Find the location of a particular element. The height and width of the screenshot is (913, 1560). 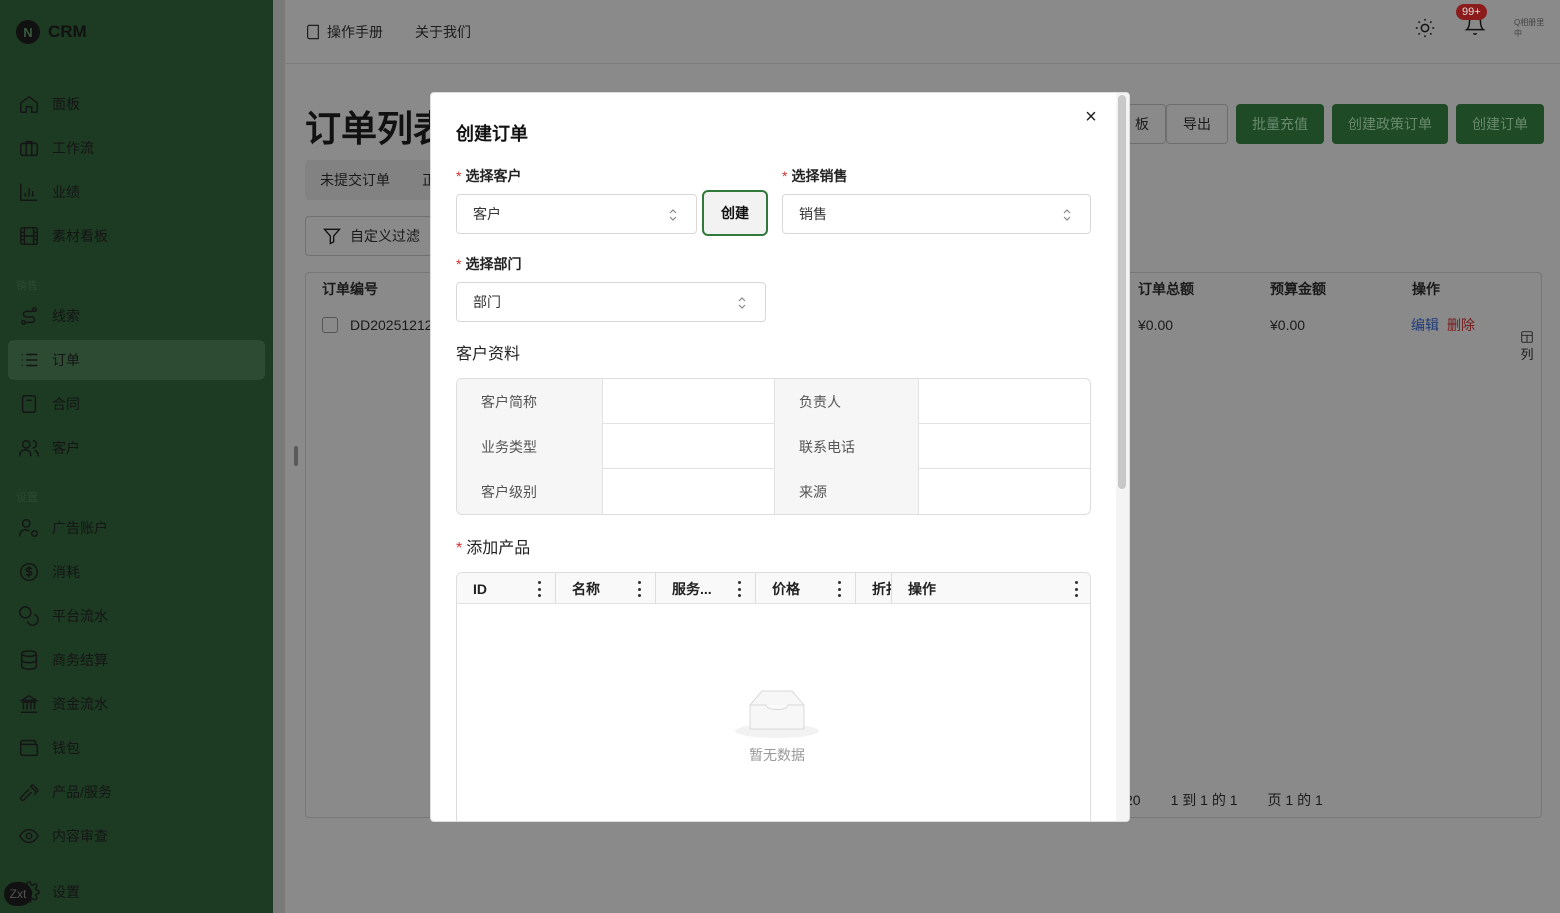

create-order-button: 创建订单 is located at coordinates (1500, 124).